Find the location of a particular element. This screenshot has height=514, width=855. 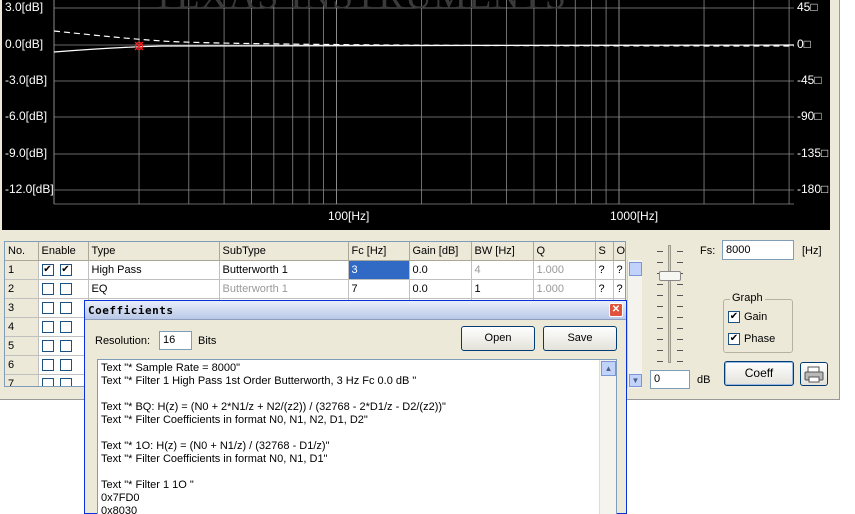

enable-phase-checkbox: ✔ is located at coordinates (65, 269).